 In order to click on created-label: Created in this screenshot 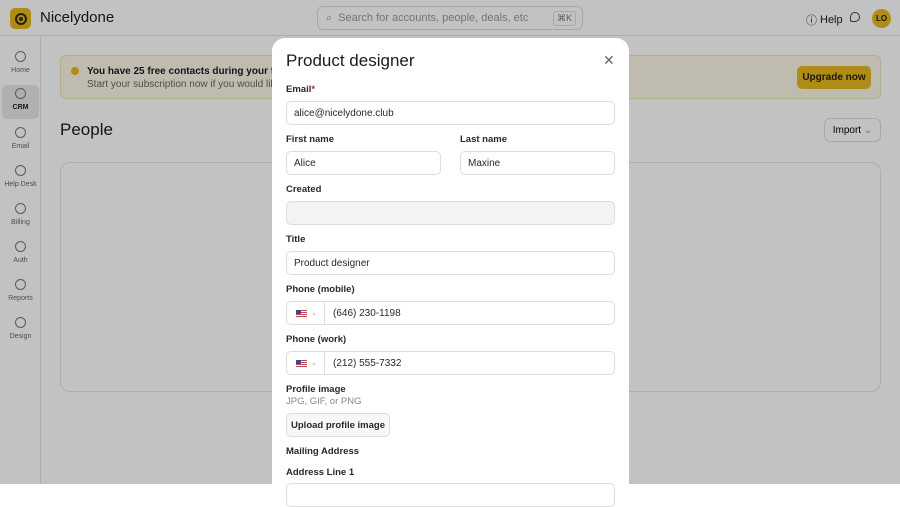, I will do `click(304, 189)`.